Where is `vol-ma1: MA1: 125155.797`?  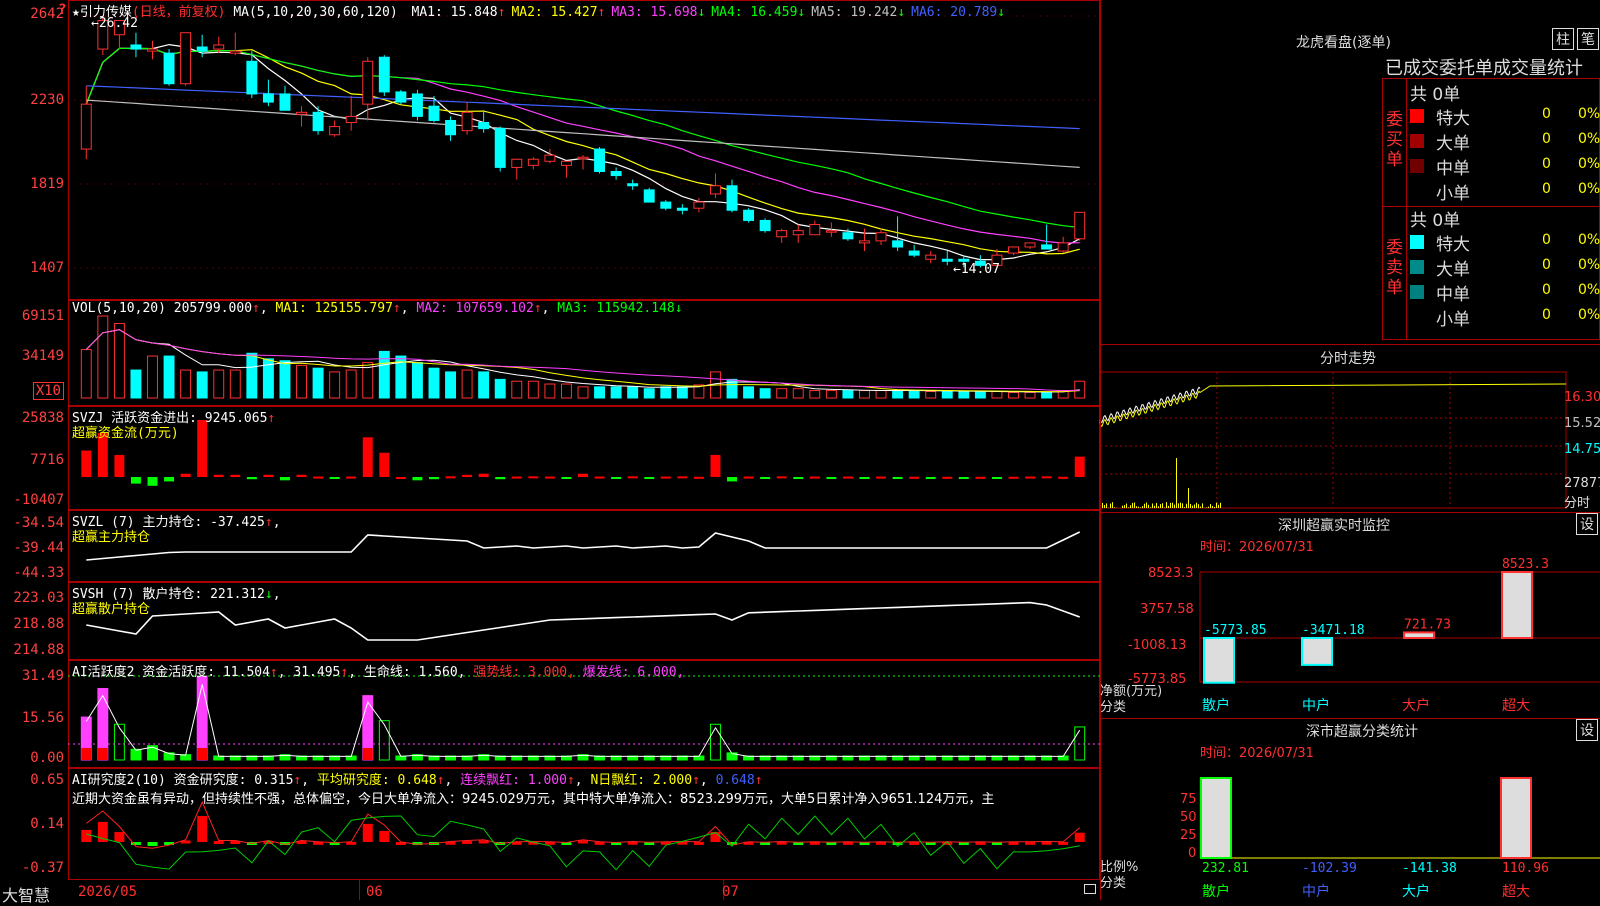 vol-ma1: MA1: 125155.797 is located at coordinates (334, 308).